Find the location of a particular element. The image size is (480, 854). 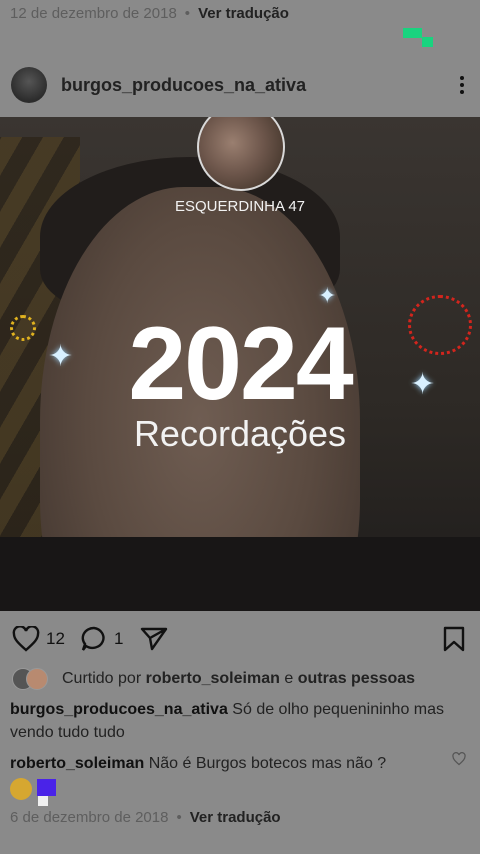

heart-icon is located at coordinates (26, 639).